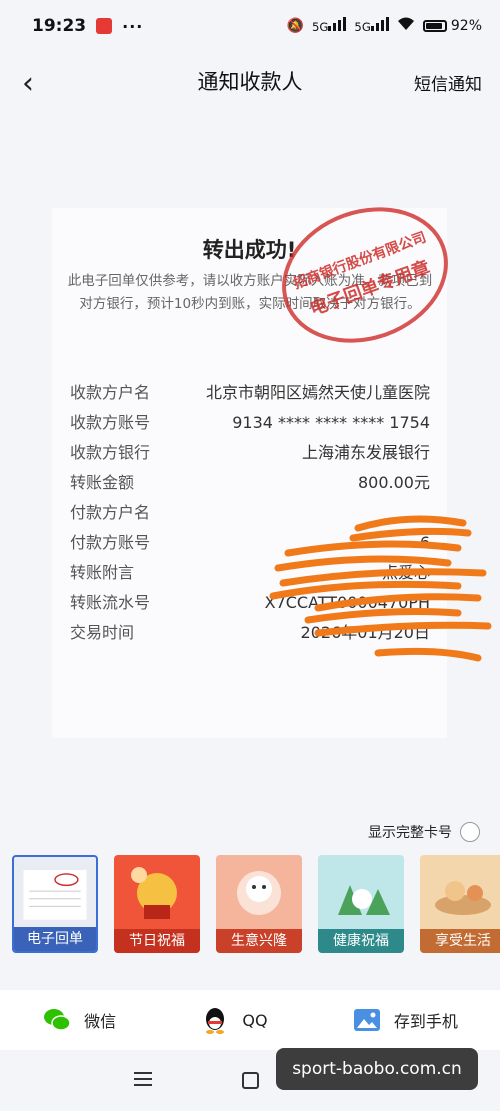 The image size is (500, 1111). What do you see at coordinates (110, 392) in the screenshot?
I see `field-label: 收款方户名` at bounding box center [110, 392].